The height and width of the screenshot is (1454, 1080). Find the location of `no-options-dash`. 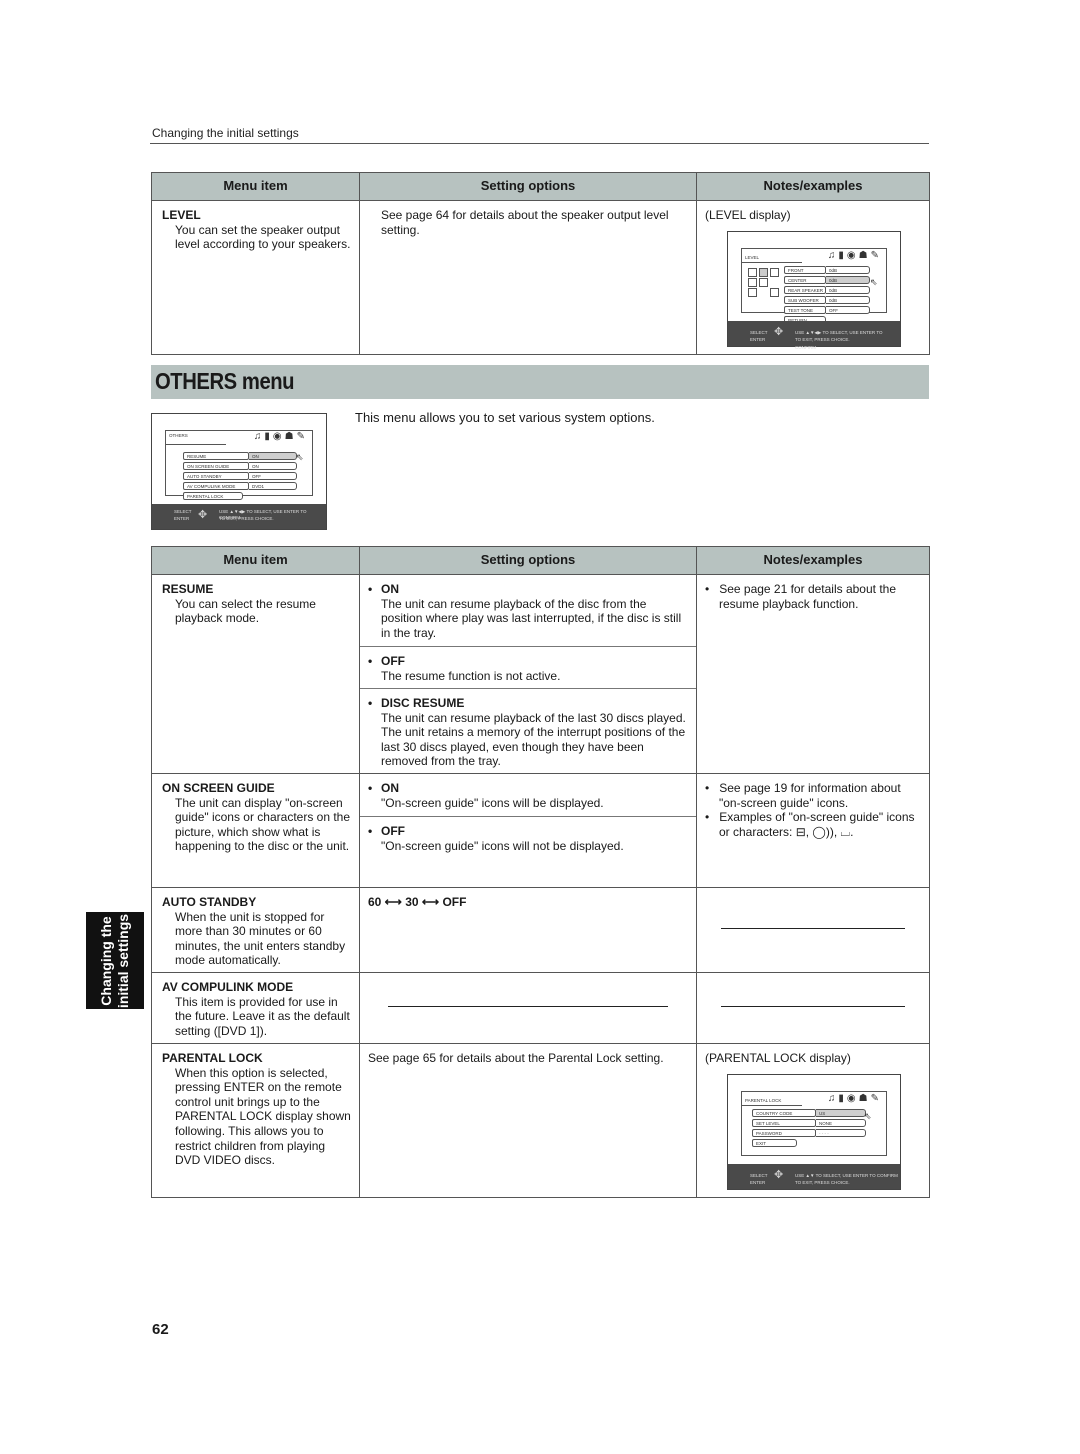

no-options-dash is located at coordinates (528, 1006).